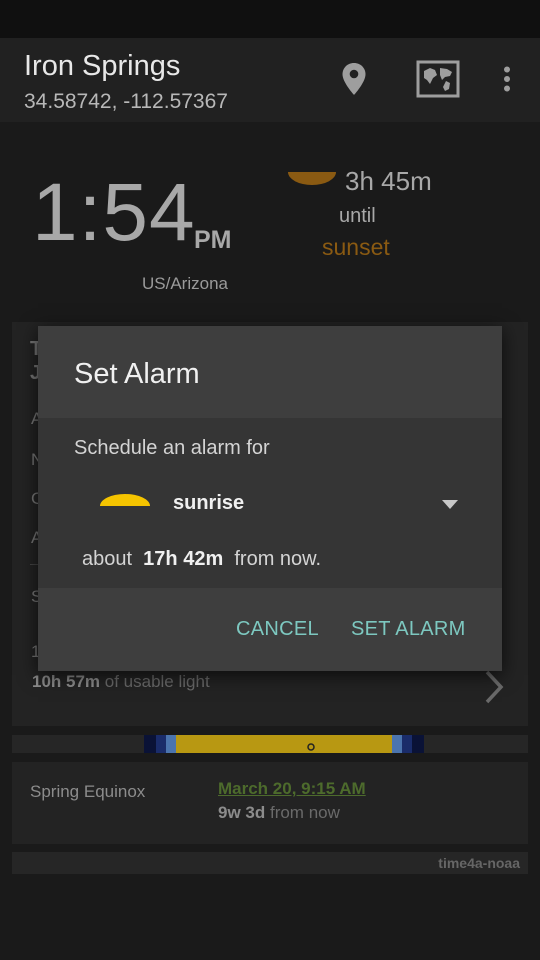 Image resolution: width=540 pixels, height=960 pixels. I want to click on location-coordinates: 34.58742, -112.57367, so click(126, 101).